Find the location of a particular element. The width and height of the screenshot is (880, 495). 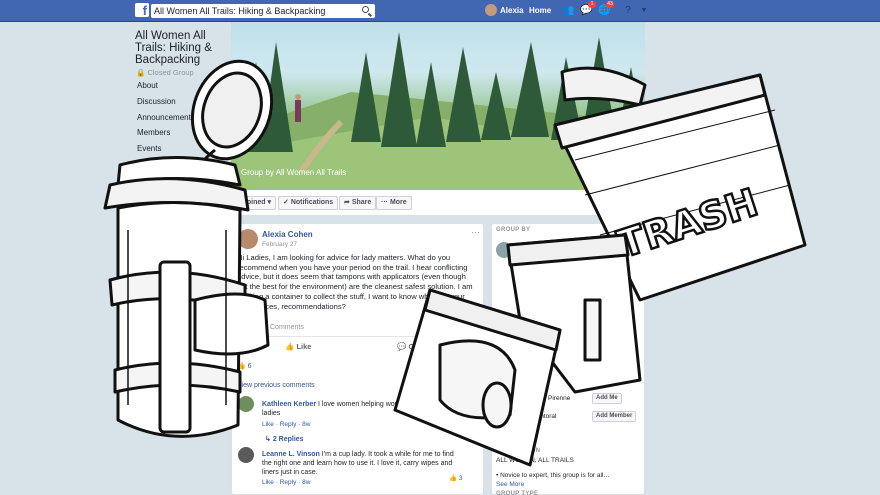

comment-author: Leanne L. Vinson is located at coordinates (291, 454).